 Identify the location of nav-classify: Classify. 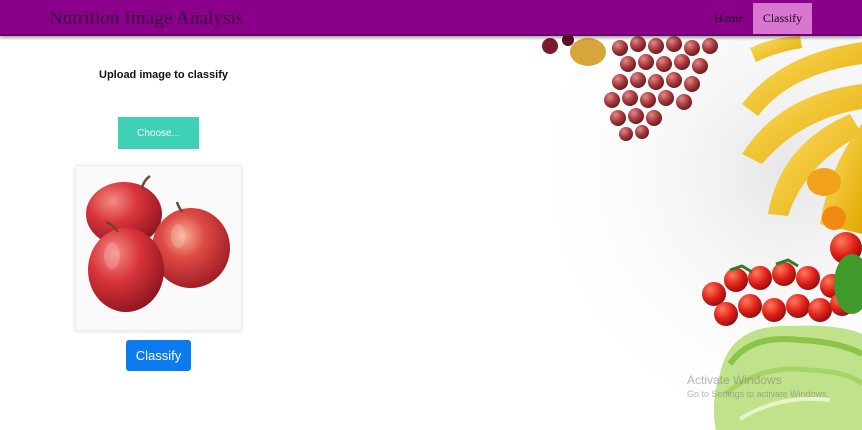
(782, 18).